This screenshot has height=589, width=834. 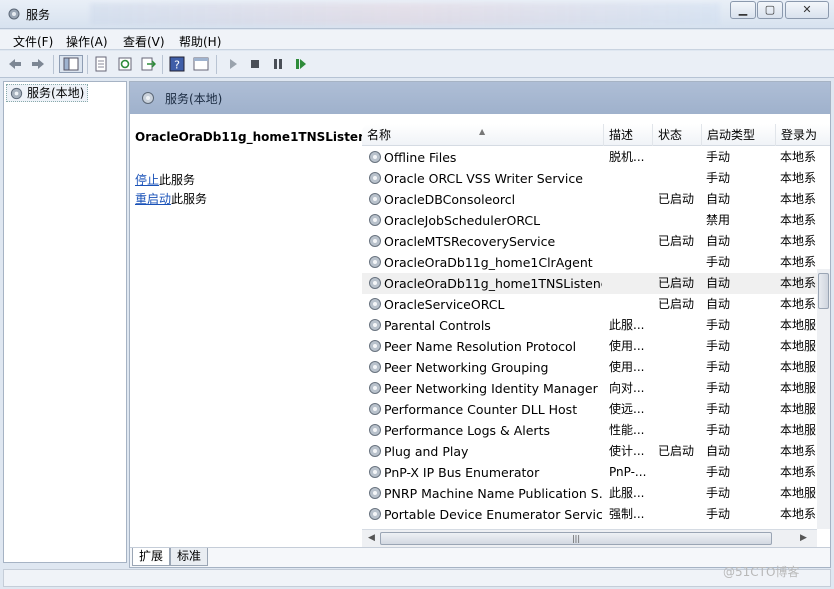 What do you see at coordinates (743, 10) in the screenshot?
I see `minimize-button: ▁` at bounding box center [743, 10].